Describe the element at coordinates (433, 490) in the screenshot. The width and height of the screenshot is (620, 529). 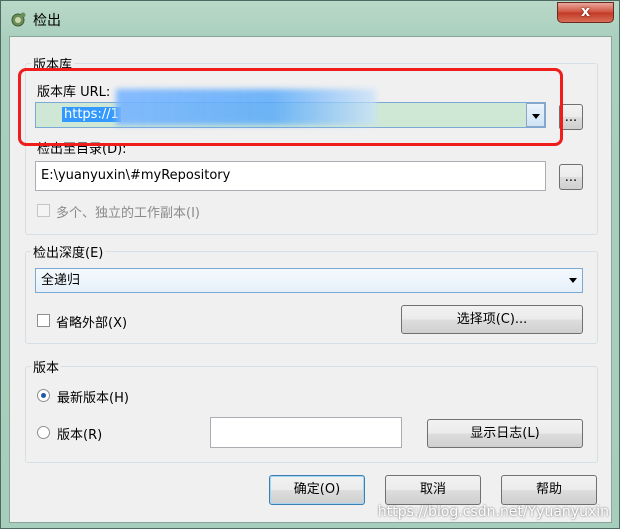
I see `cancel-button: 取消` at that location.